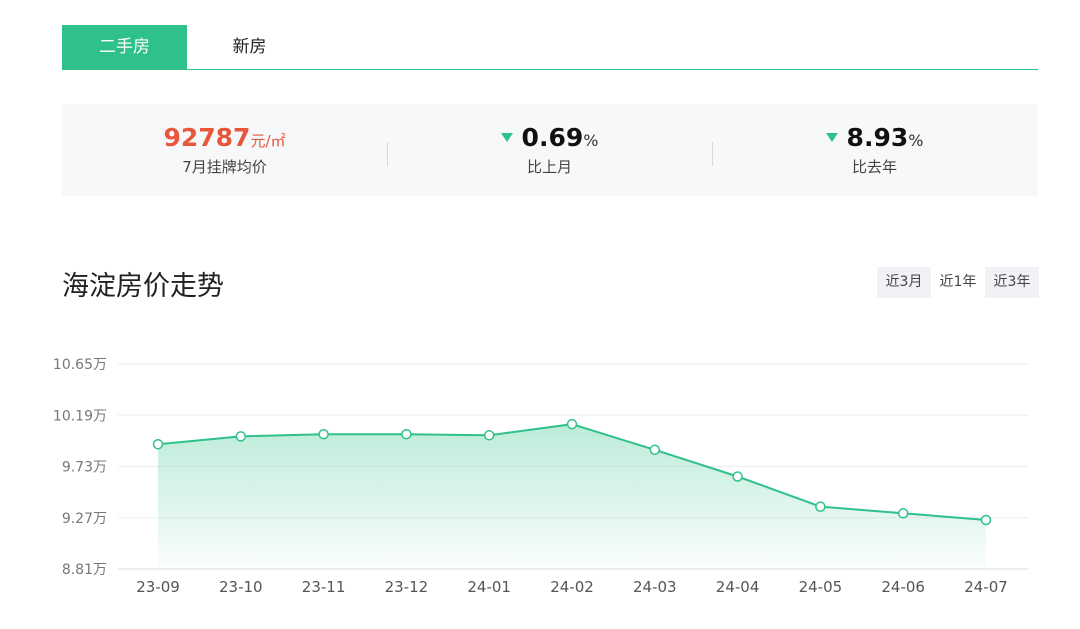 This screenshot has height=629, width=1080. What do you see at coordinates (552, 137) in the screenshot?
I see `mom-value: 0.69` at bounding box center [552, 137].